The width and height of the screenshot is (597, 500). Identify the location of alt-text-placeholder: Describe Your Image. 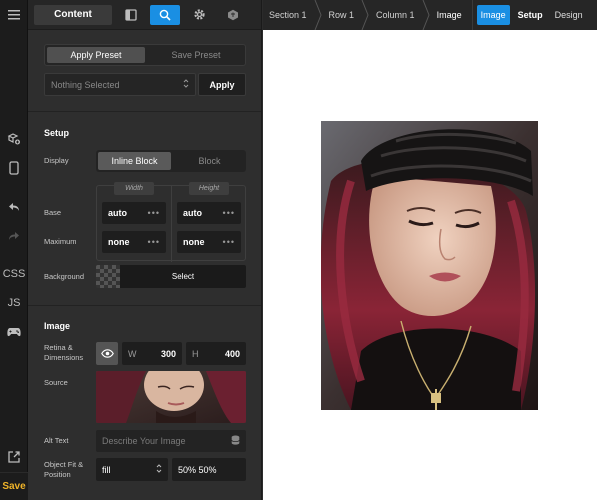
(144, 441).